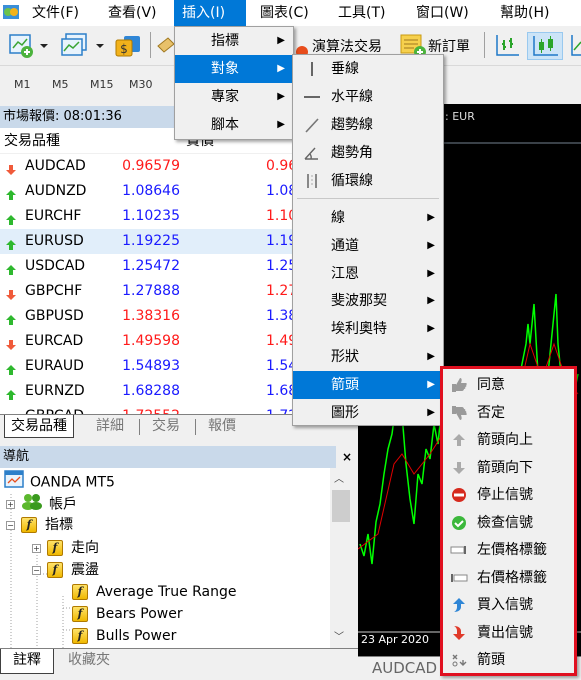 The height and width of the screenshot is (680, 581). What do you see at coordinates (39, 426) in the screenshot?
I see `tab-symbols: 交易品種` at bounding box center [39, 426].